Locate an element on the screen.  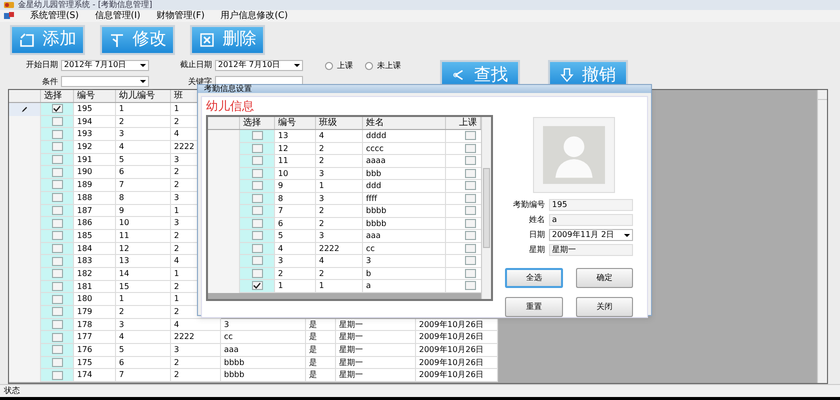
table-cell: bbb is located at coordinates (404, 174).